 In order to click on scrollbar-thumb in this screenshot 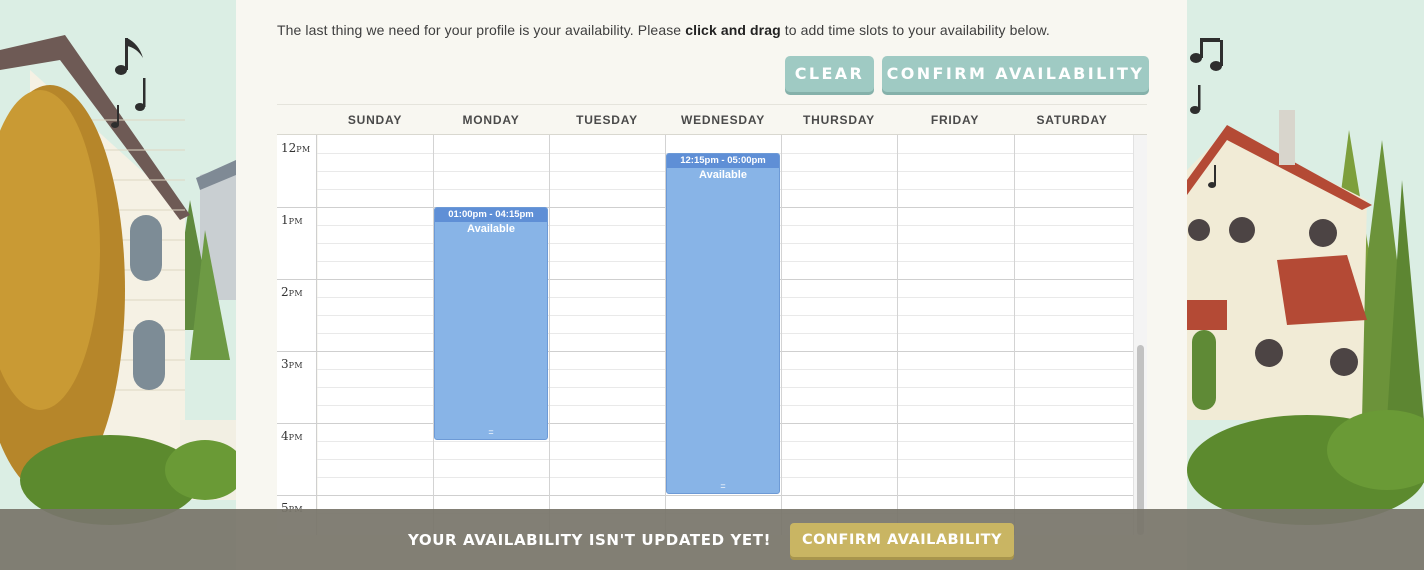, I will do `click(1140, 440)`.